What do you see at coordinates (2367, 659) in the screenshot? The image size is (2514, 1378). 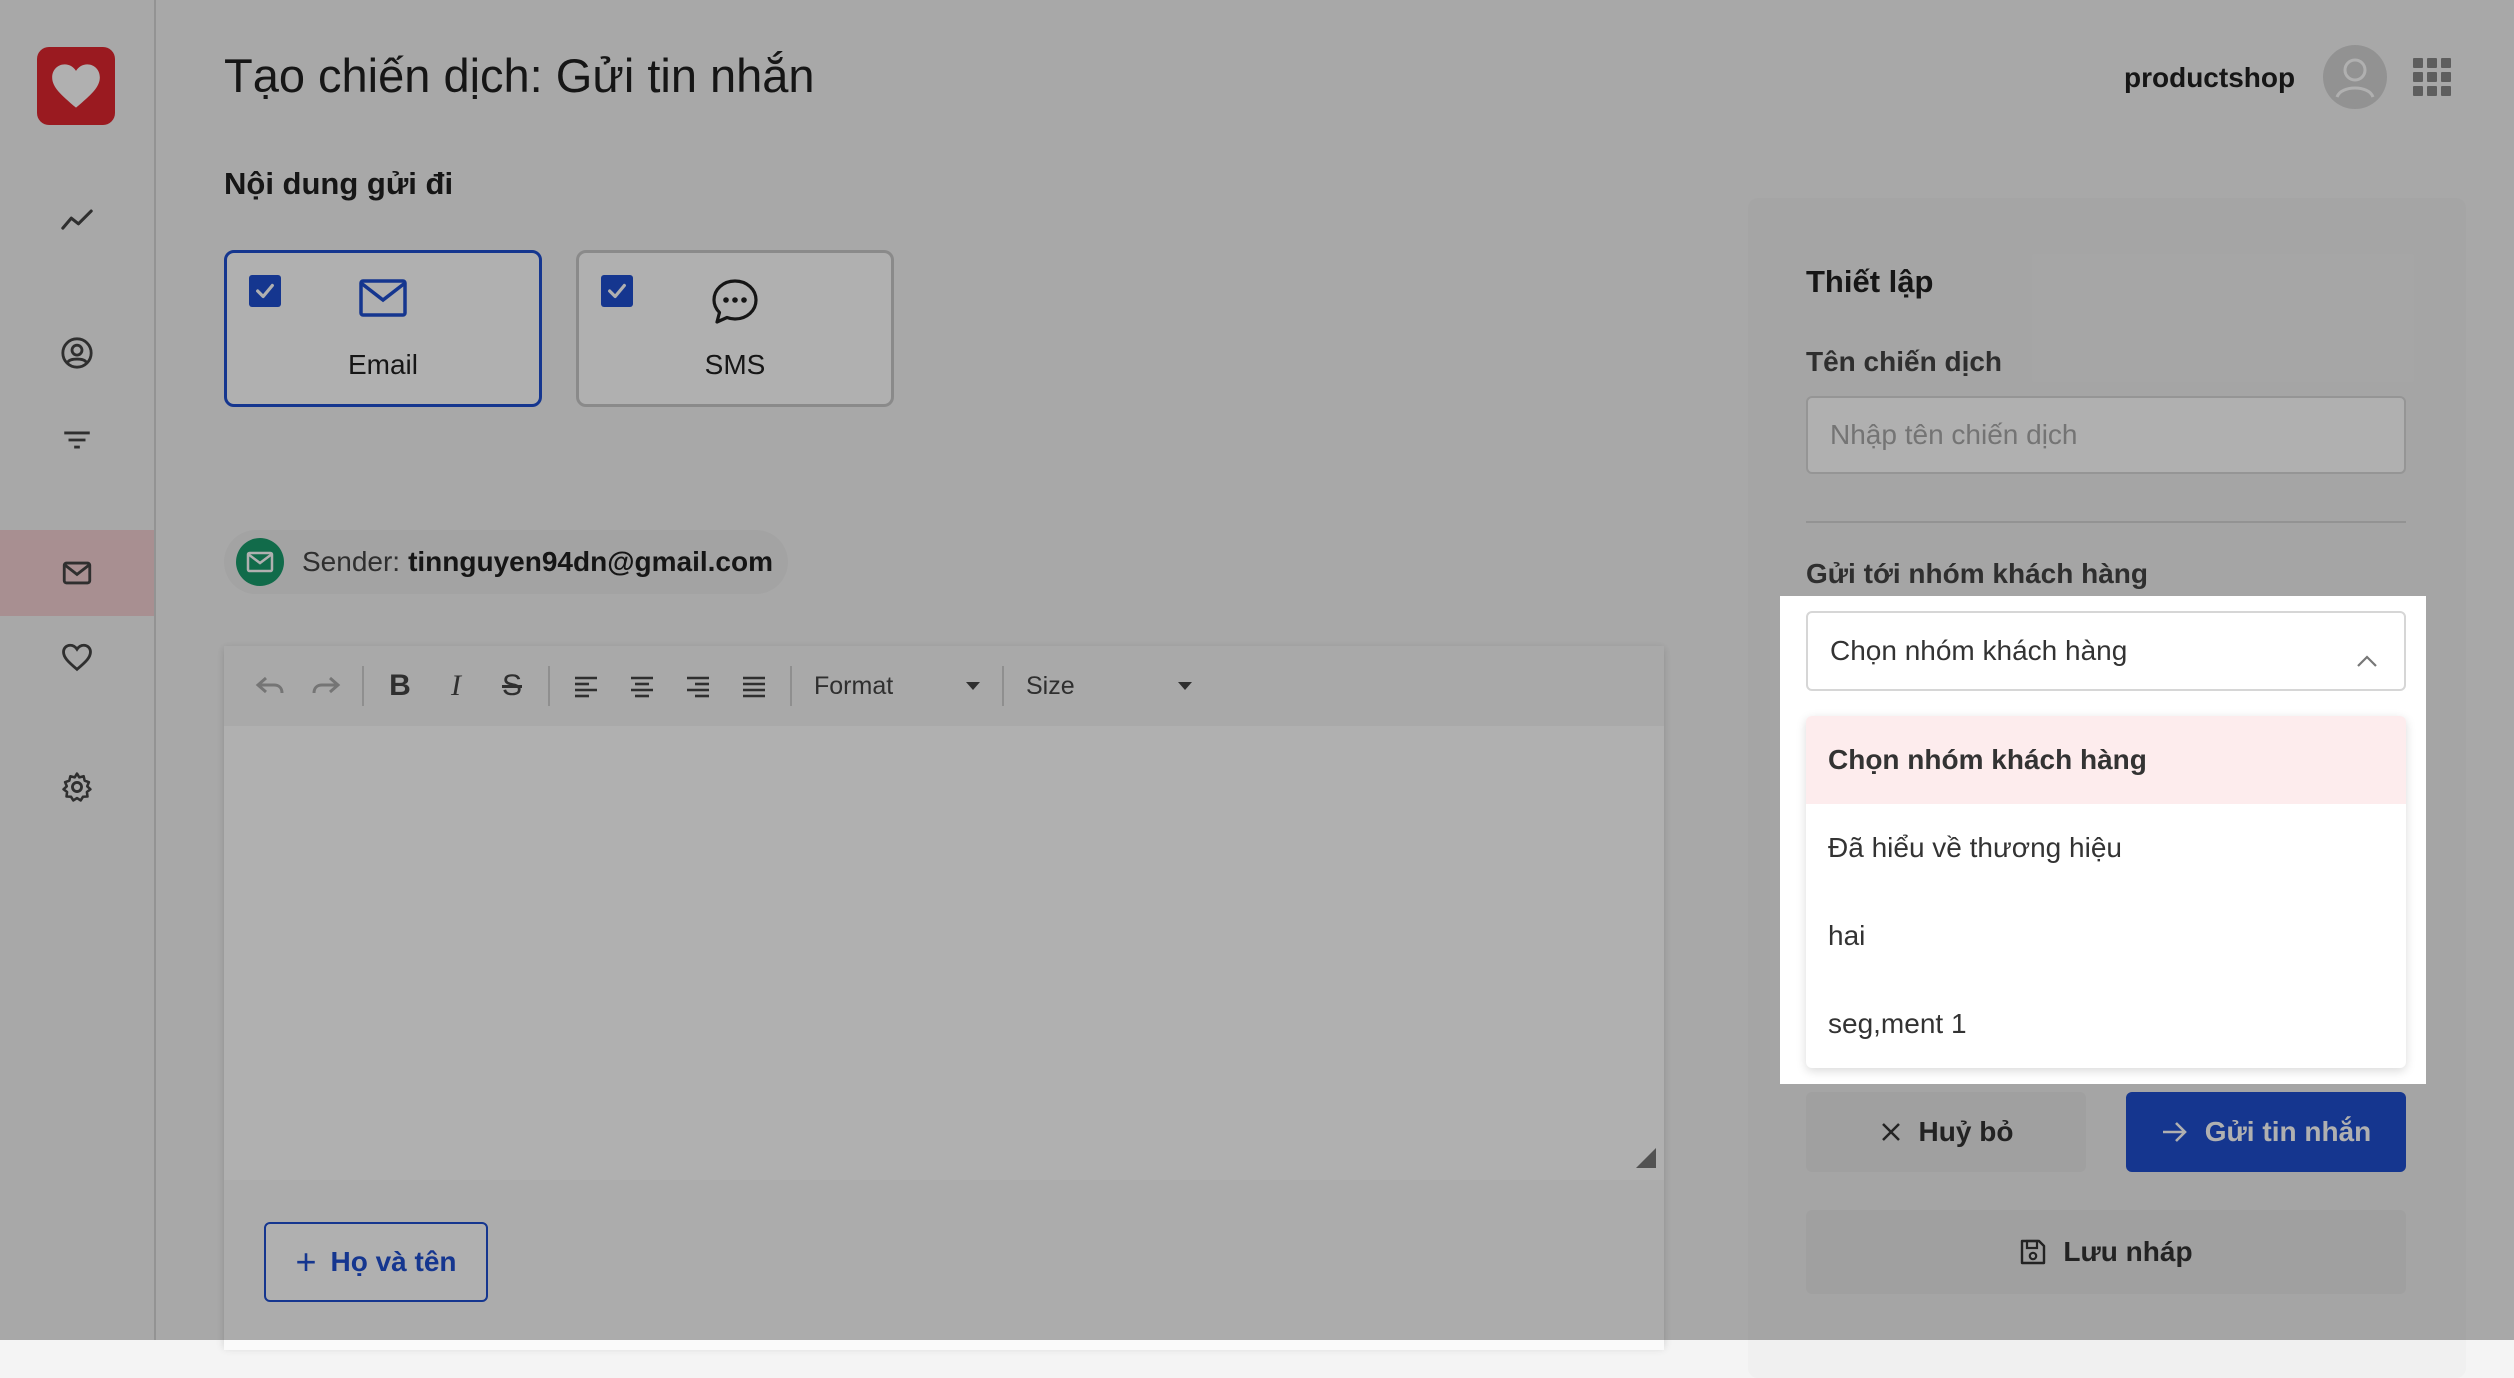 I see `chevron-up-icon` at bounding box center [2367, 659].